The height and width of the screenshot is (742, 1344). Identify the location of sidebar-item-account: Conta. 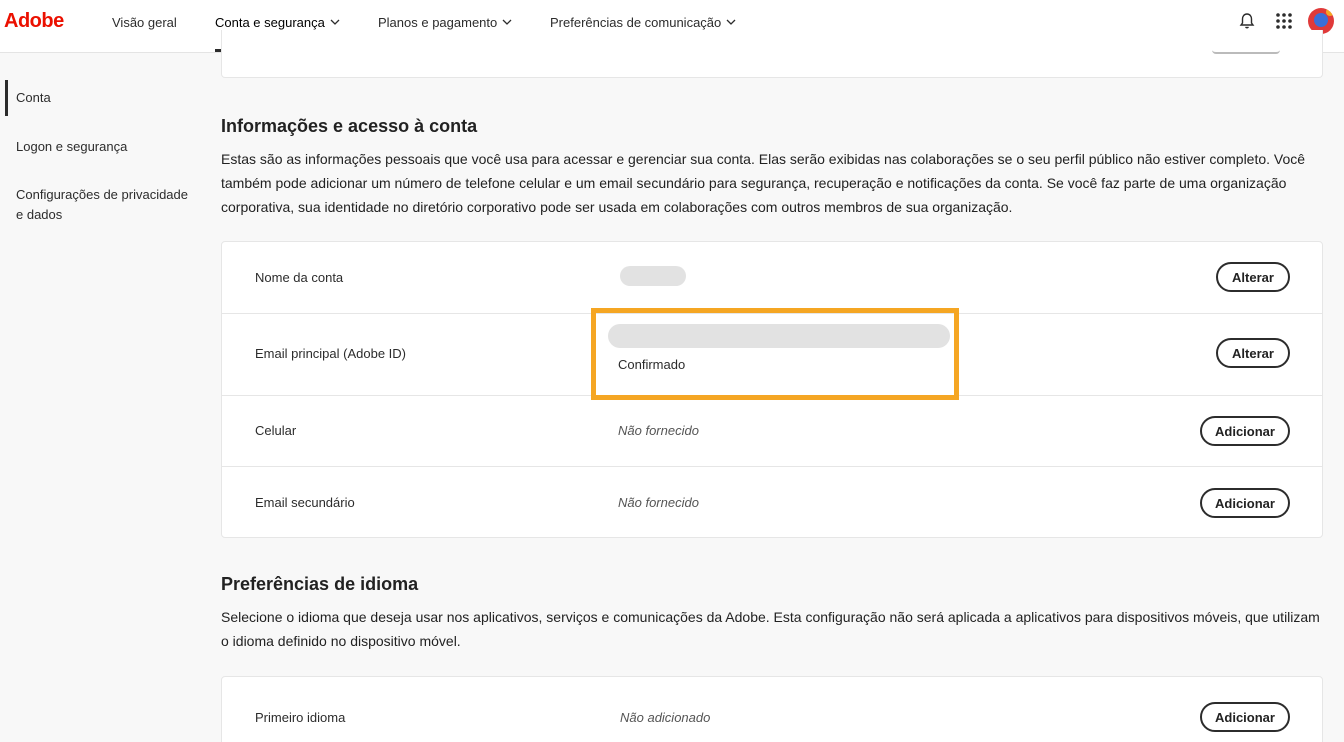
(106, 98).